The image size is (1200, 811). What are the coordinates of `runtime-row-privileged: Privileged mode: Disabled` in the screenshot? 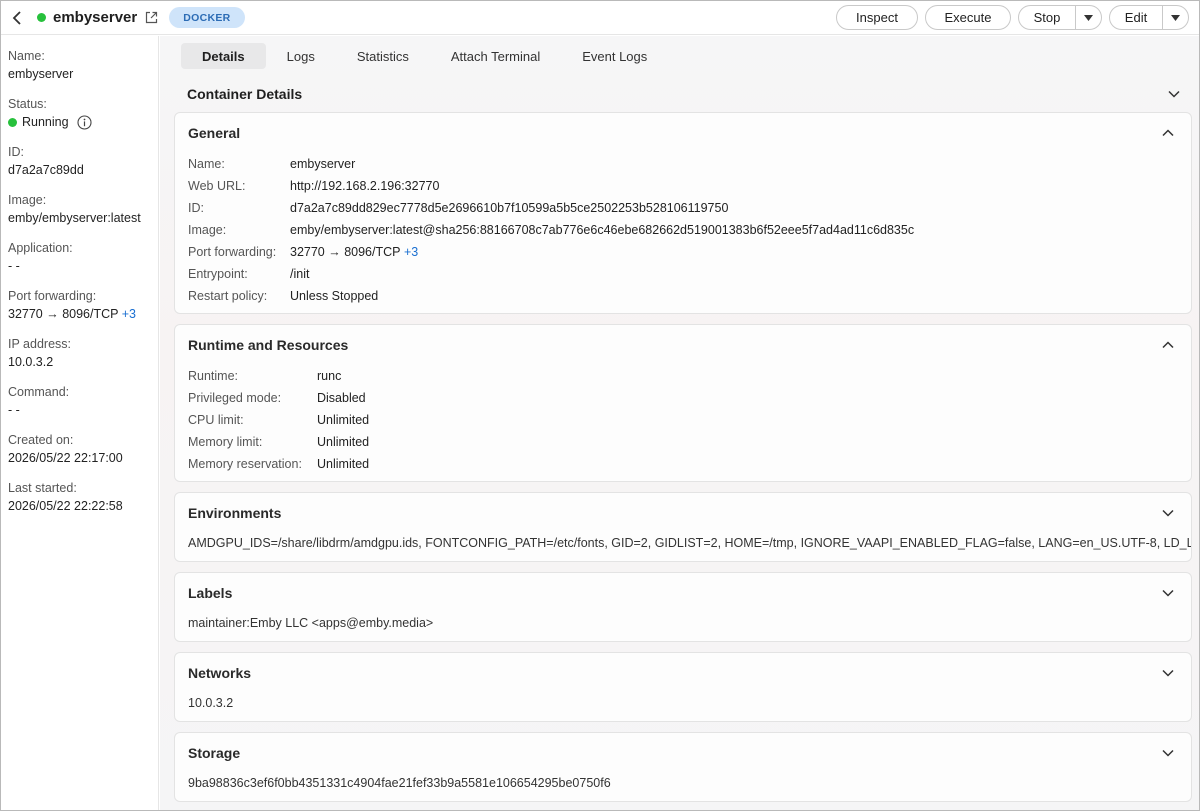 It's located at (683, 398).